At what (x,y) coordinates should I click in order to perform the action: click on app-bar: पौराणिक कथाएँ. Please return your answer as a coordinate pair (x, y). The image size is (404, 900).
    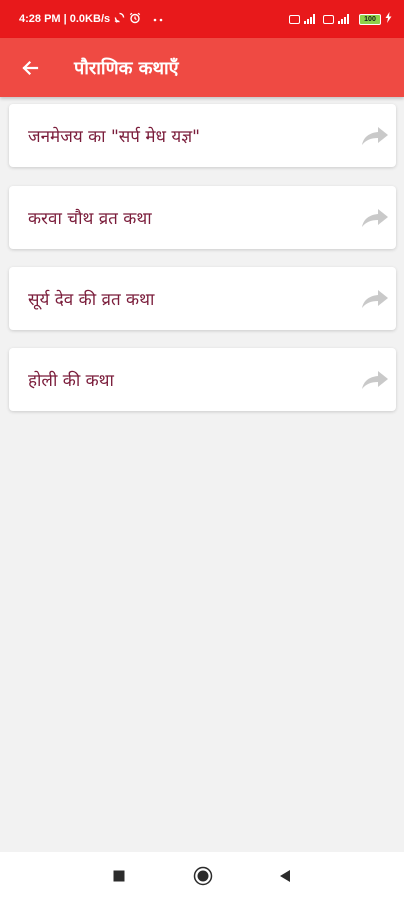
    Looking at the image, I should click on (202, 67).